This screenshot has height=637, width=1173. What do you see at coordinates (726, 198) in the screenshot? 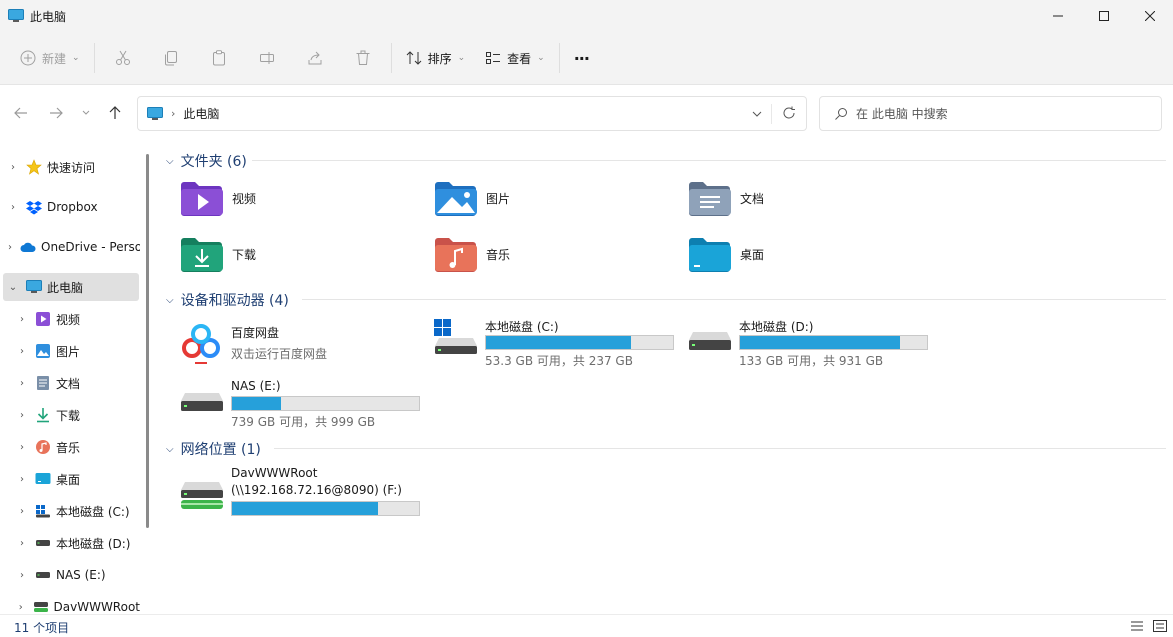
I see `folder-tile-documents: 文档` at bounding box center [726, 198].